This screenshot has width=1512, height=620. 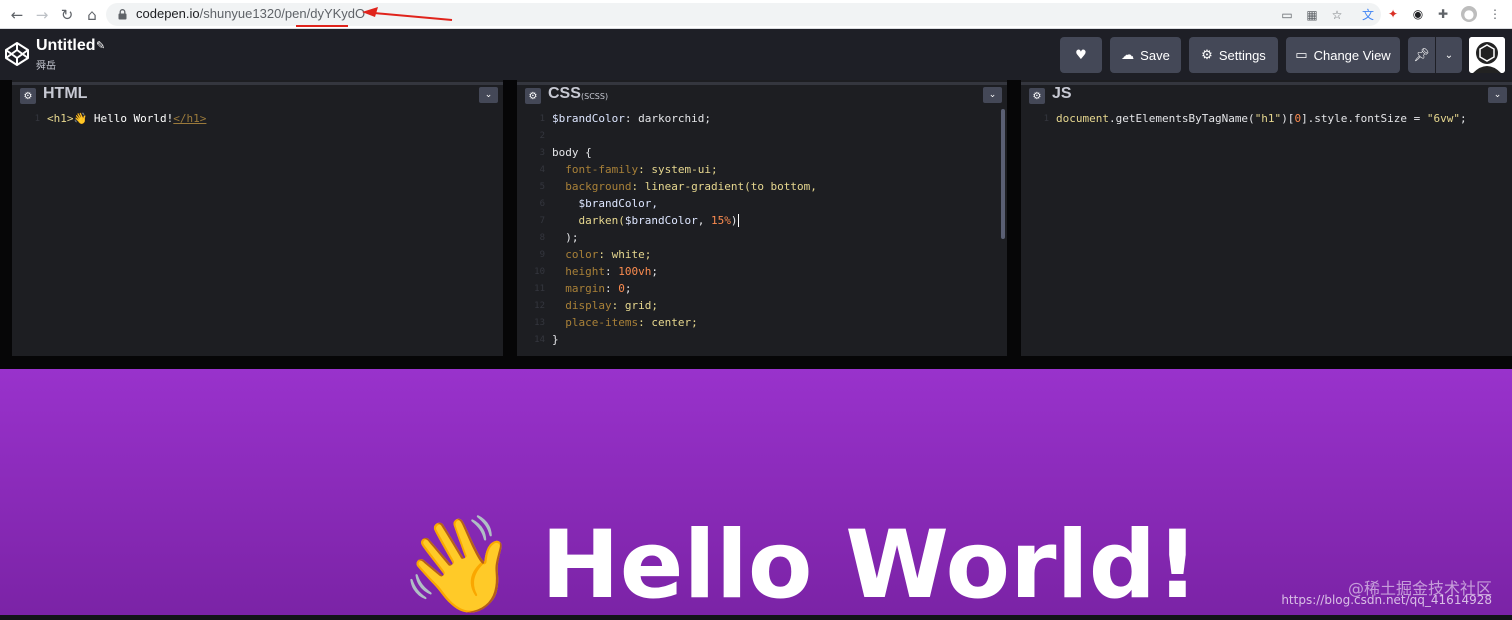 I want to click on user-avatar, so click(x=1487, y=55).